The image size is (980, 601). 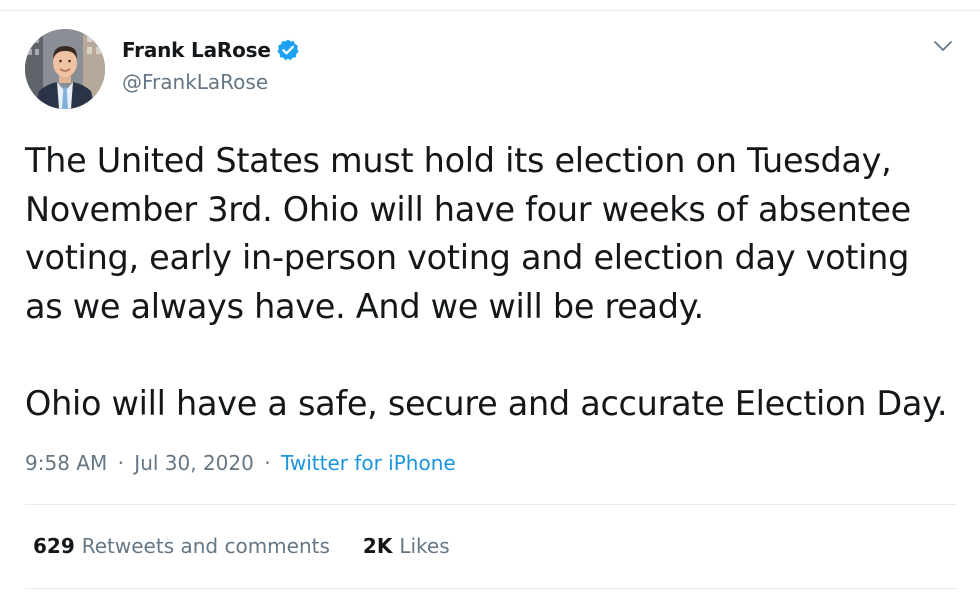 I want to click on retweets-count: 629, so click(x=54, y=546).